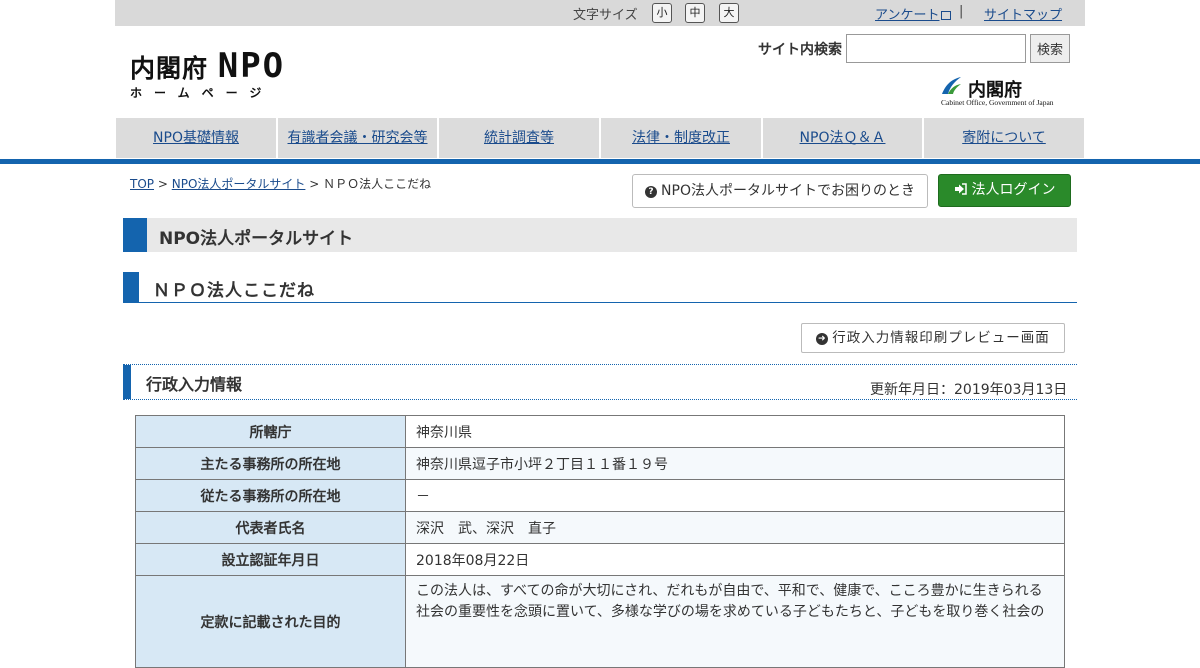 The width and height of the screenshot is (1200, 668). What do you see at coordinates (681, 138) in the screenshot?
I see `nav-law-revision: 法律・制度改正` at bounding box center [681, 138].